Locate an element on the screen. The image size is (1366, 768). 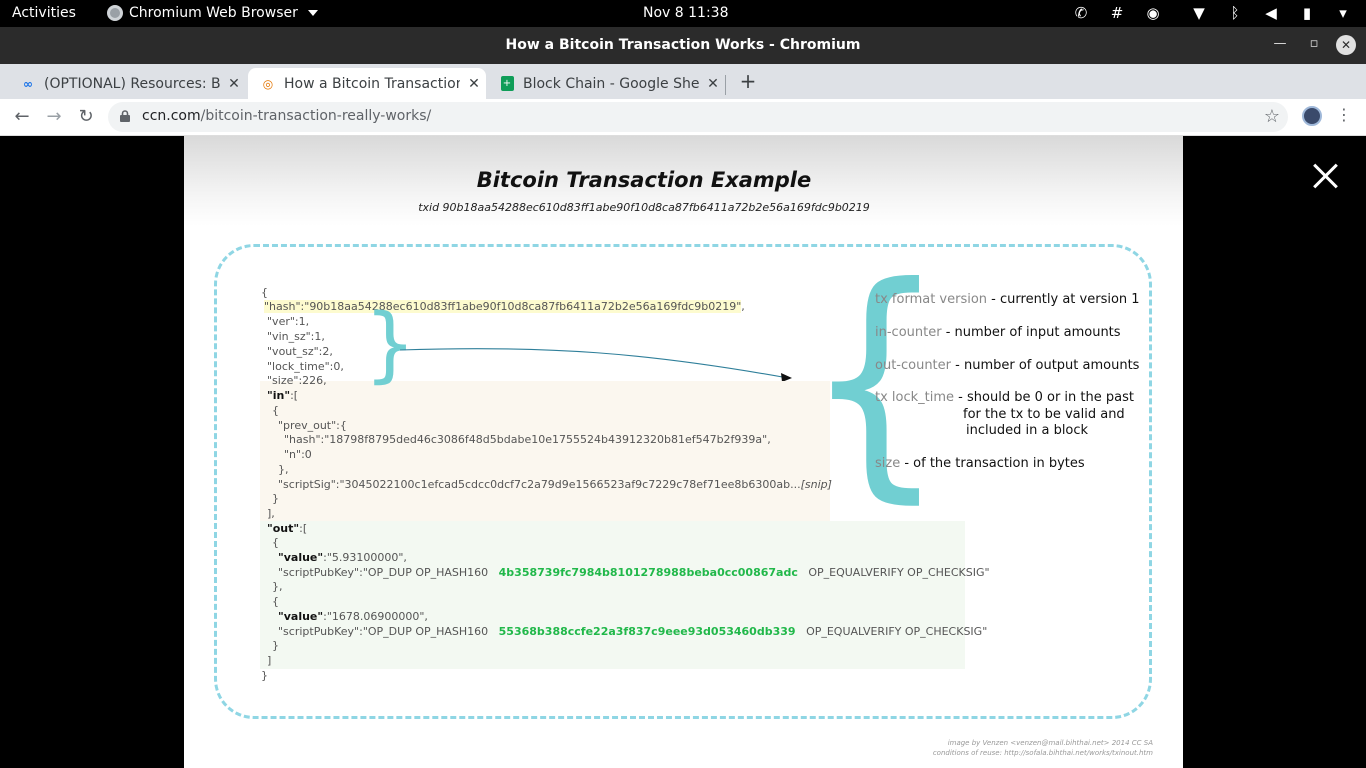
bookmark-star-icon: ☆ is located at coordinates (1272, 116).